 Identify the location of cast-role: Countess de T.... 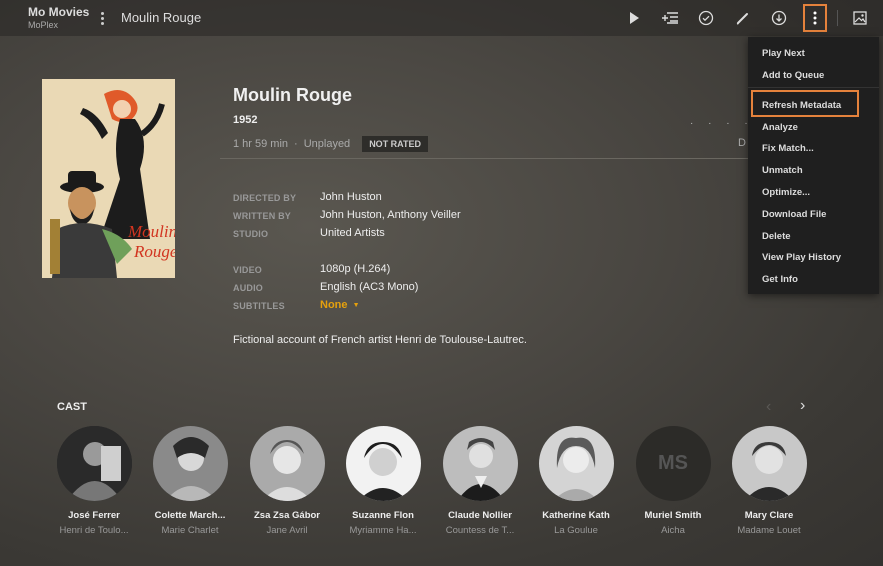
(480, 530).